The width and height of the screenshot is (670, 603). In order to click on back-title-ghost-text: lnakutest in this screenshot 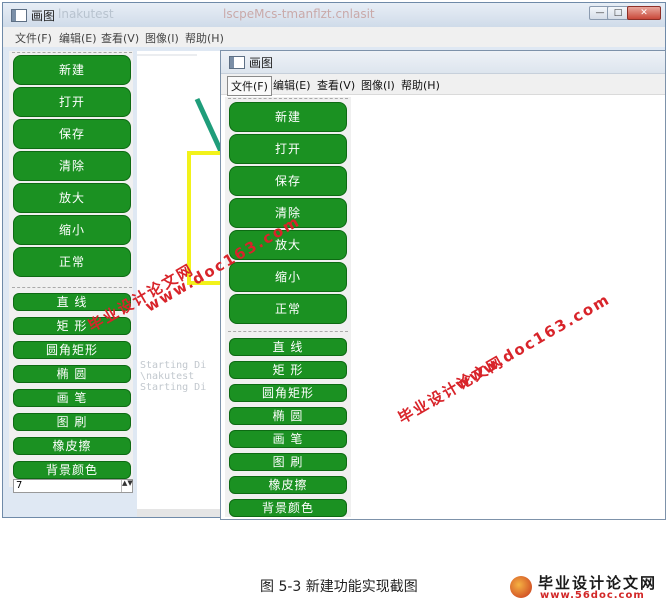, I will do `click(86, 14)`.